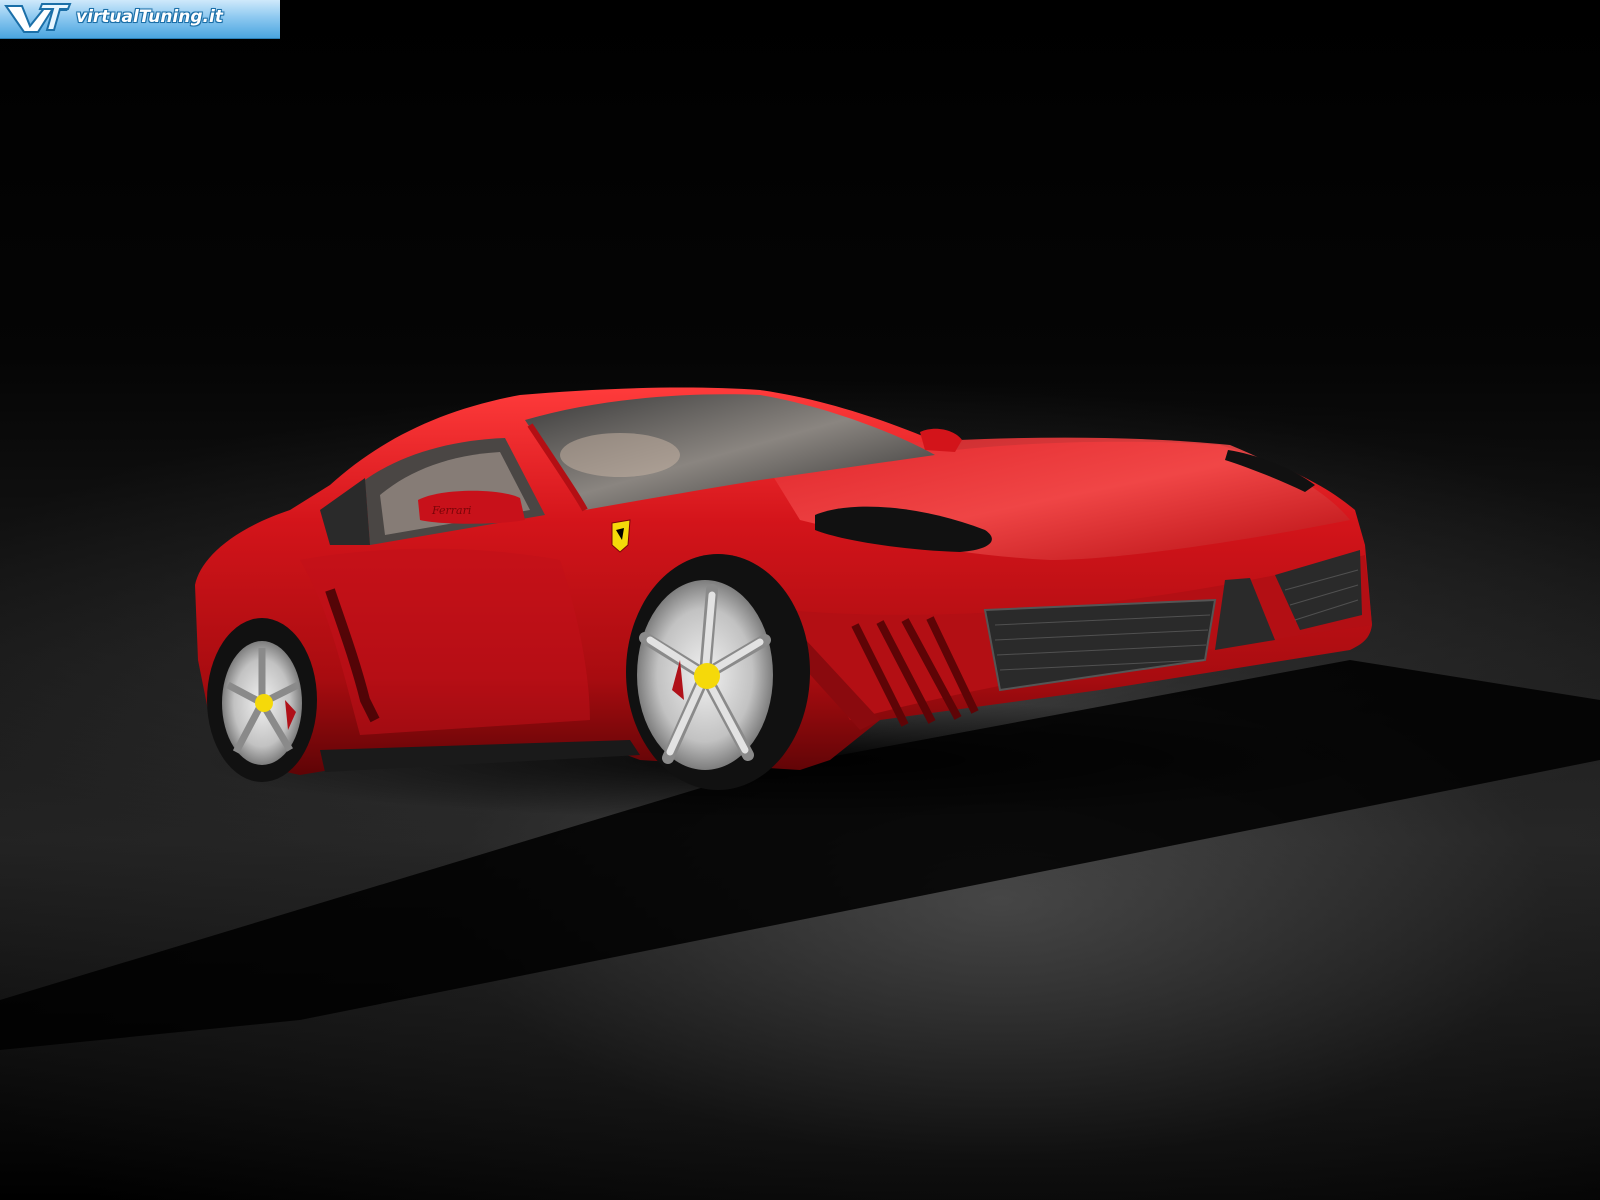 The image size is (1600, 1200). What do you see at coordinates (38, 18) in the screenshot?
I see `vt-logo-icon` at bounding box center [38, 18].